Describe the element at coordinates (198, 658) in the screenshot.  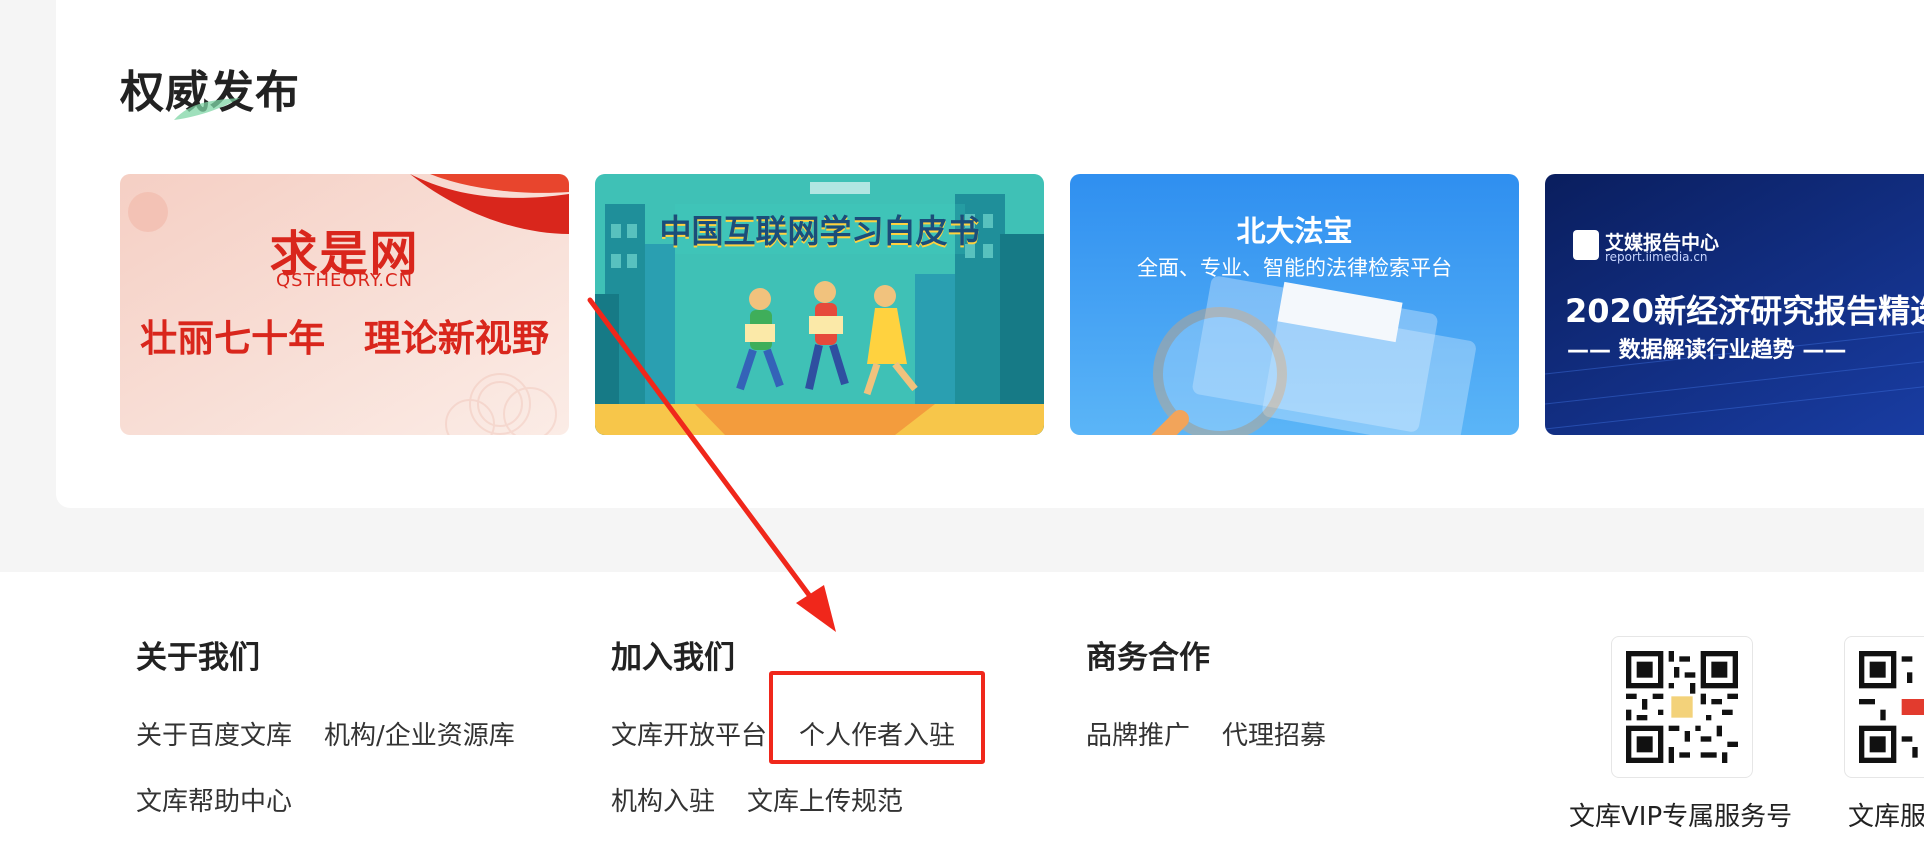
I see `footer-about-heading: 关于我们` at that location.